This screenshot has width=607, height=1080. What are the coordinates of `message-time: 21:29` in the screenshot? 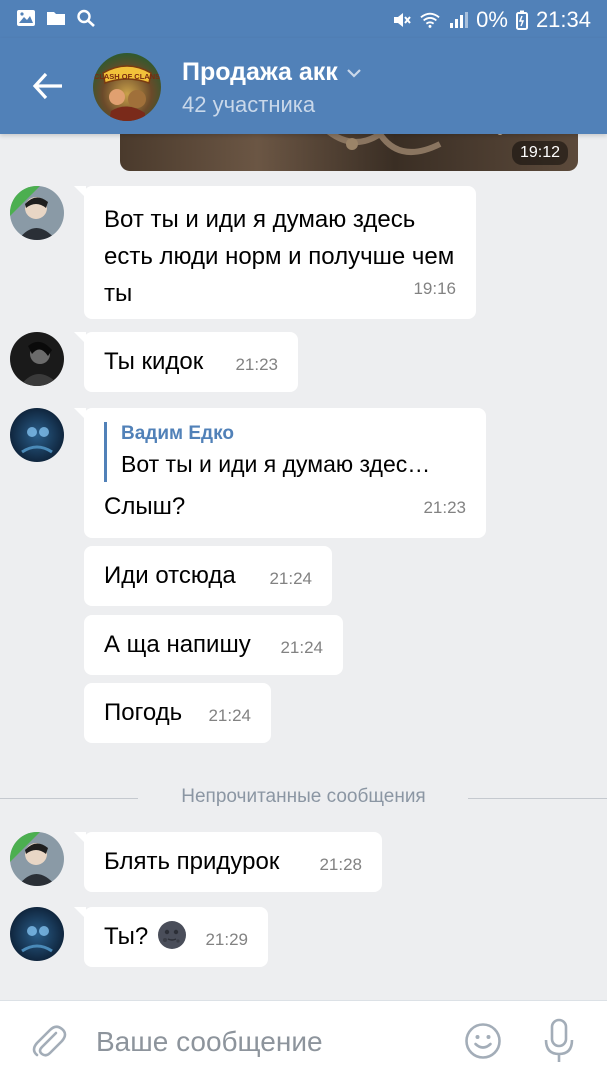 It's located at (226, 939).